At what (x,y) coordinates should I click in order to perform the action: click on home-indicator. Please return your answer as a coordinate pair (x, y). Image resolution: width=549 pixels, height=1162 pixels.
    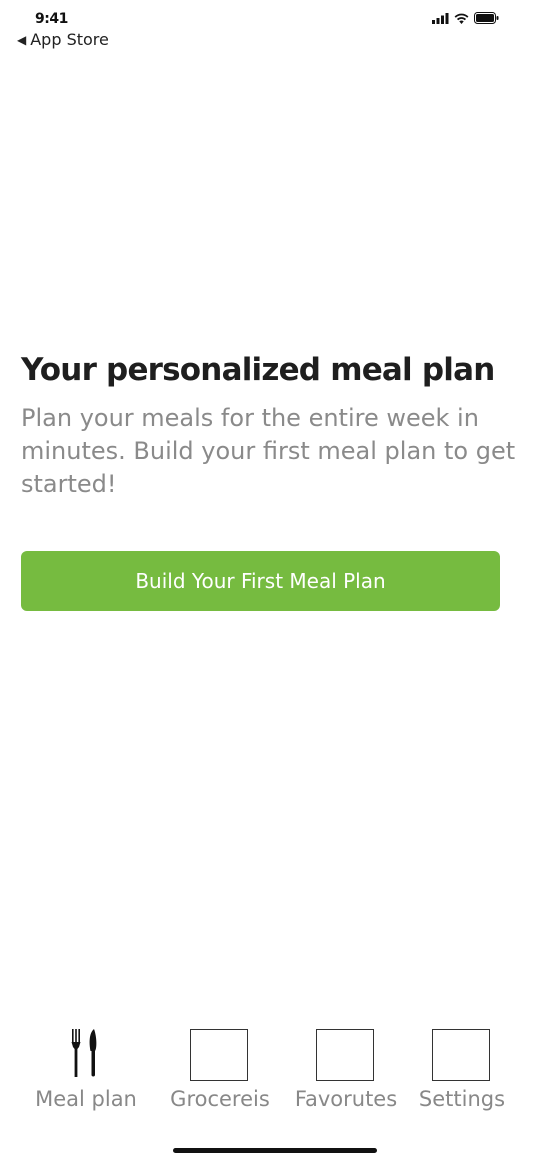
    Looking at the image, I should click on (275, 1150).